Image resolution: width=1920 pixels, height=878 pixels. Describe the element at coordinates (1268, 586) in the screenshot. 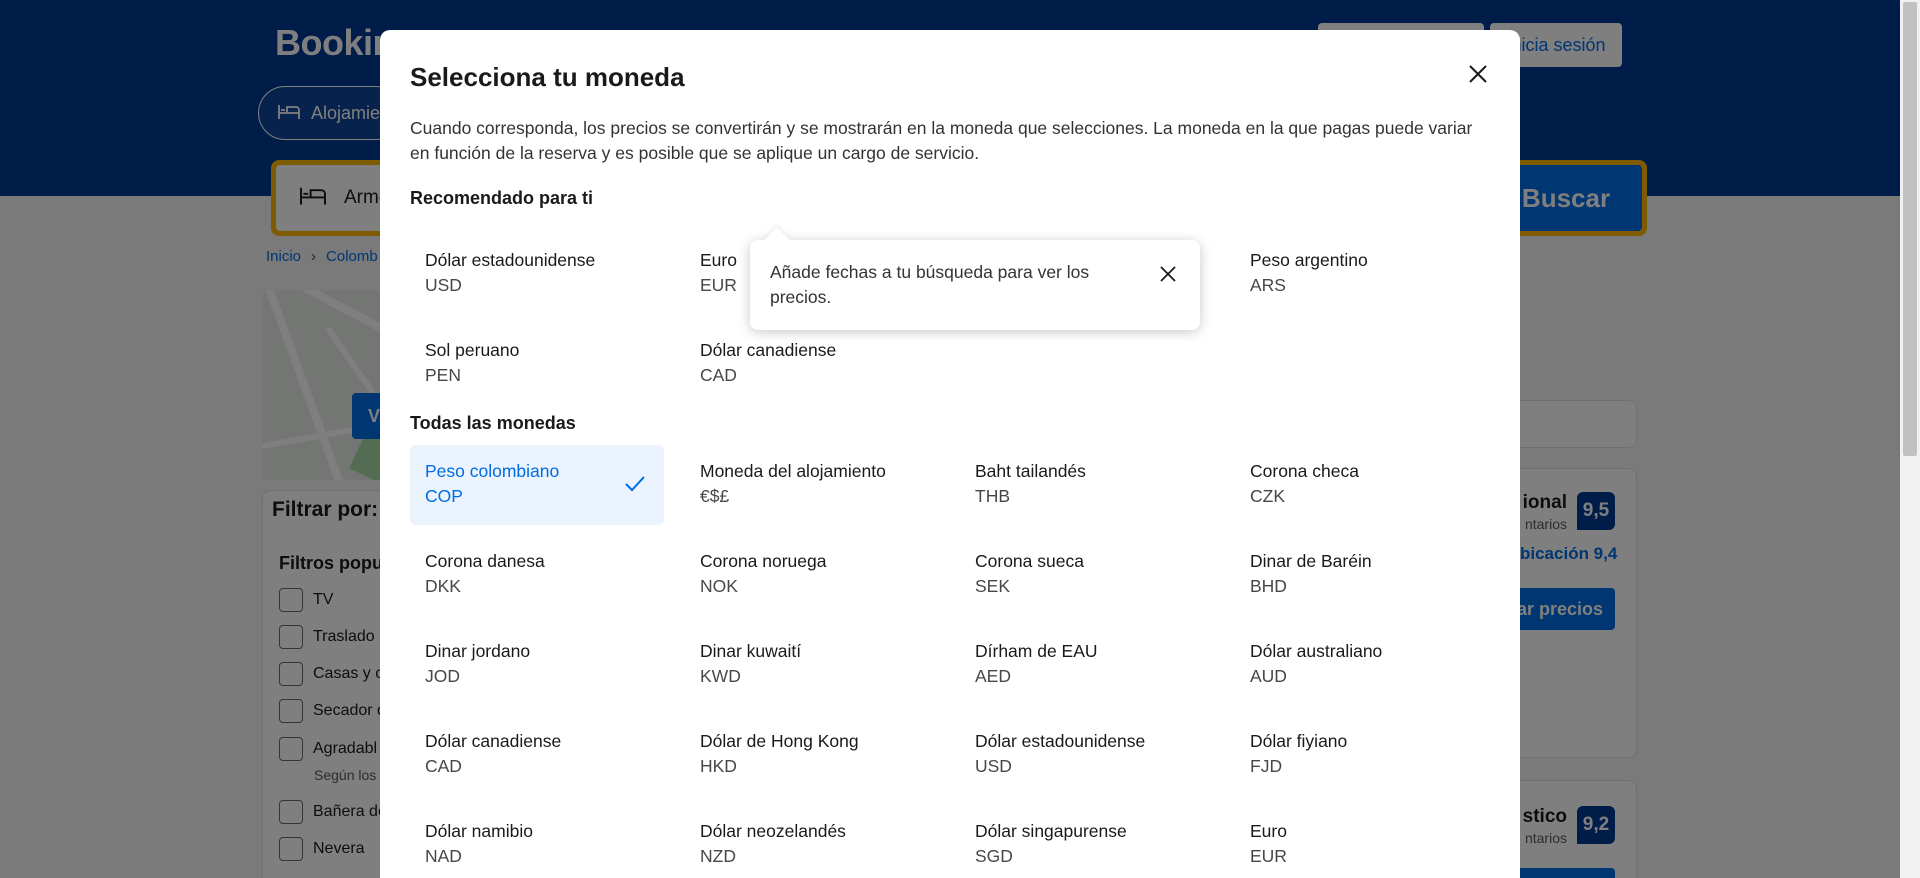

I see `currency-code: BHD` at that location.